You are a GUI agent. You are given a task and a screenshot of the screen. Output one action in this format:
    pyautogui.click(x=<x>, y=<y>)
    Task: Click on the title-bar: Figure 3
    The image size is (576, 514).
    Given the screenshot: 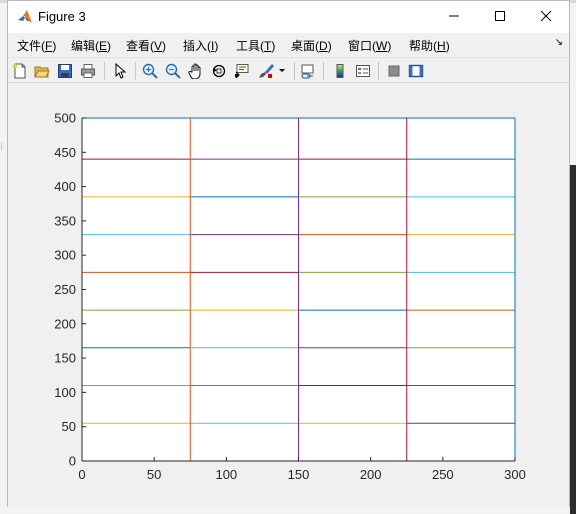 What is the action you would take?
    pyautogui.click(x=288, y=17)
    